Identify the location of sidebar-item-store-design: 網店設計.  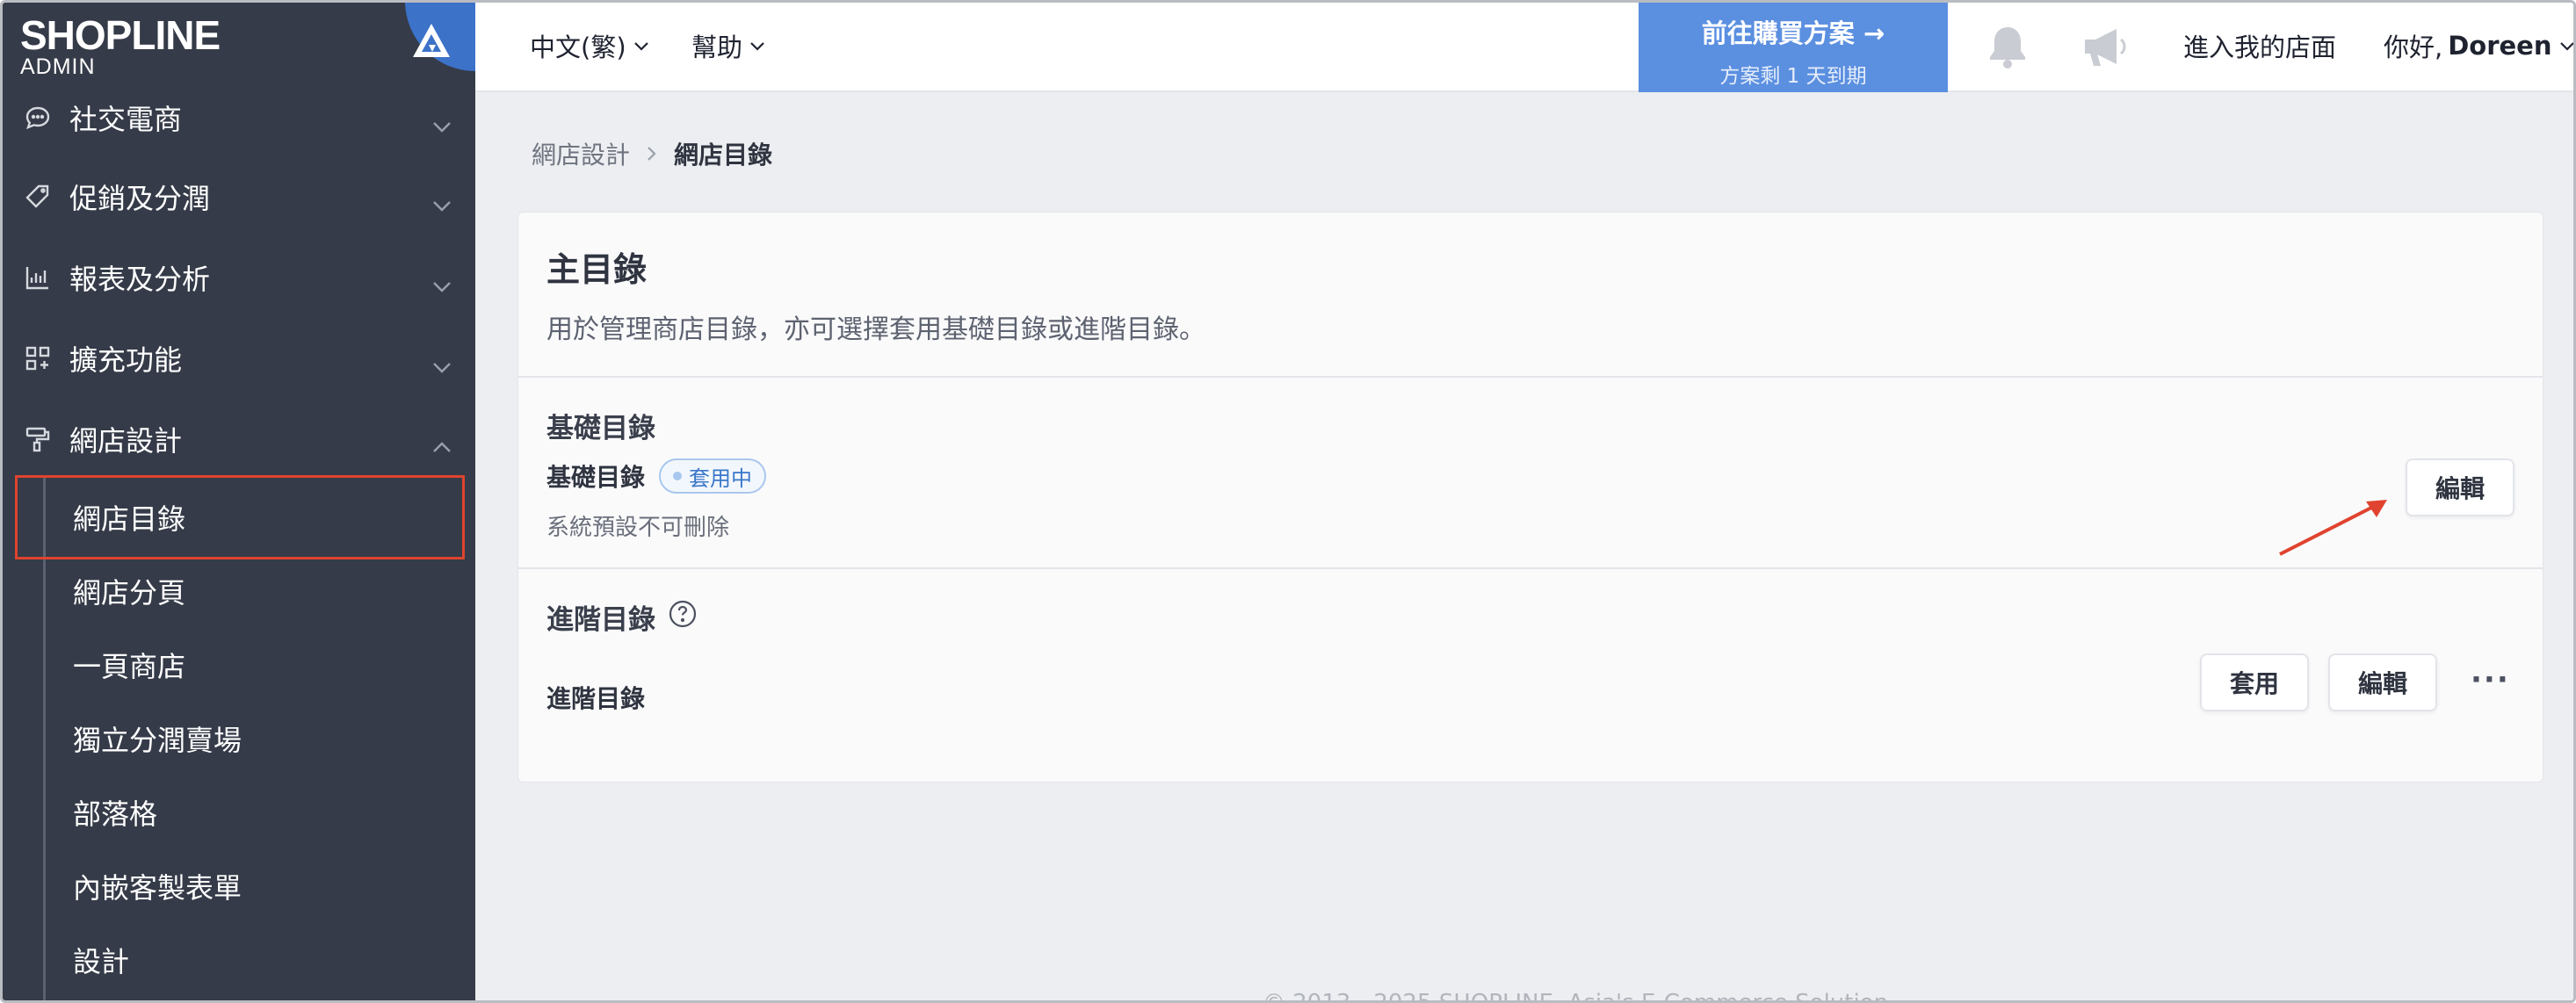
(239, 439).